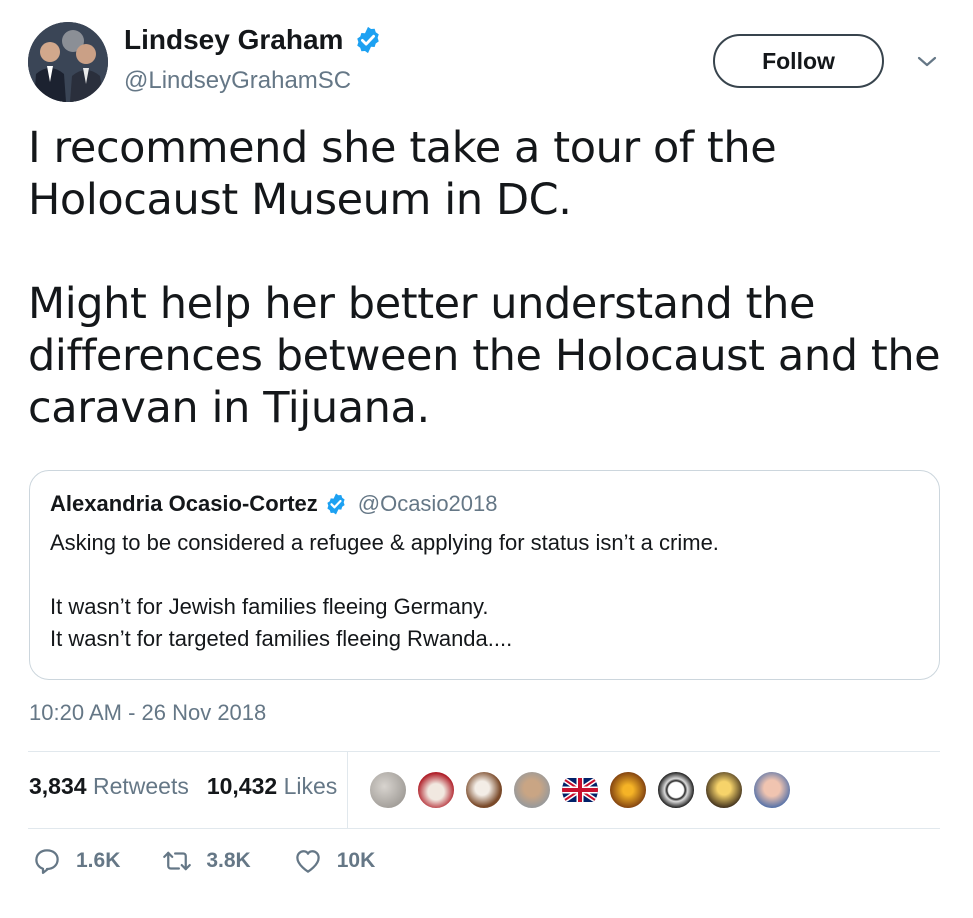  What do you see at coordinates (47, 861) in the screenshot?
I see `reply-icon` at bounding box center [47, 861].